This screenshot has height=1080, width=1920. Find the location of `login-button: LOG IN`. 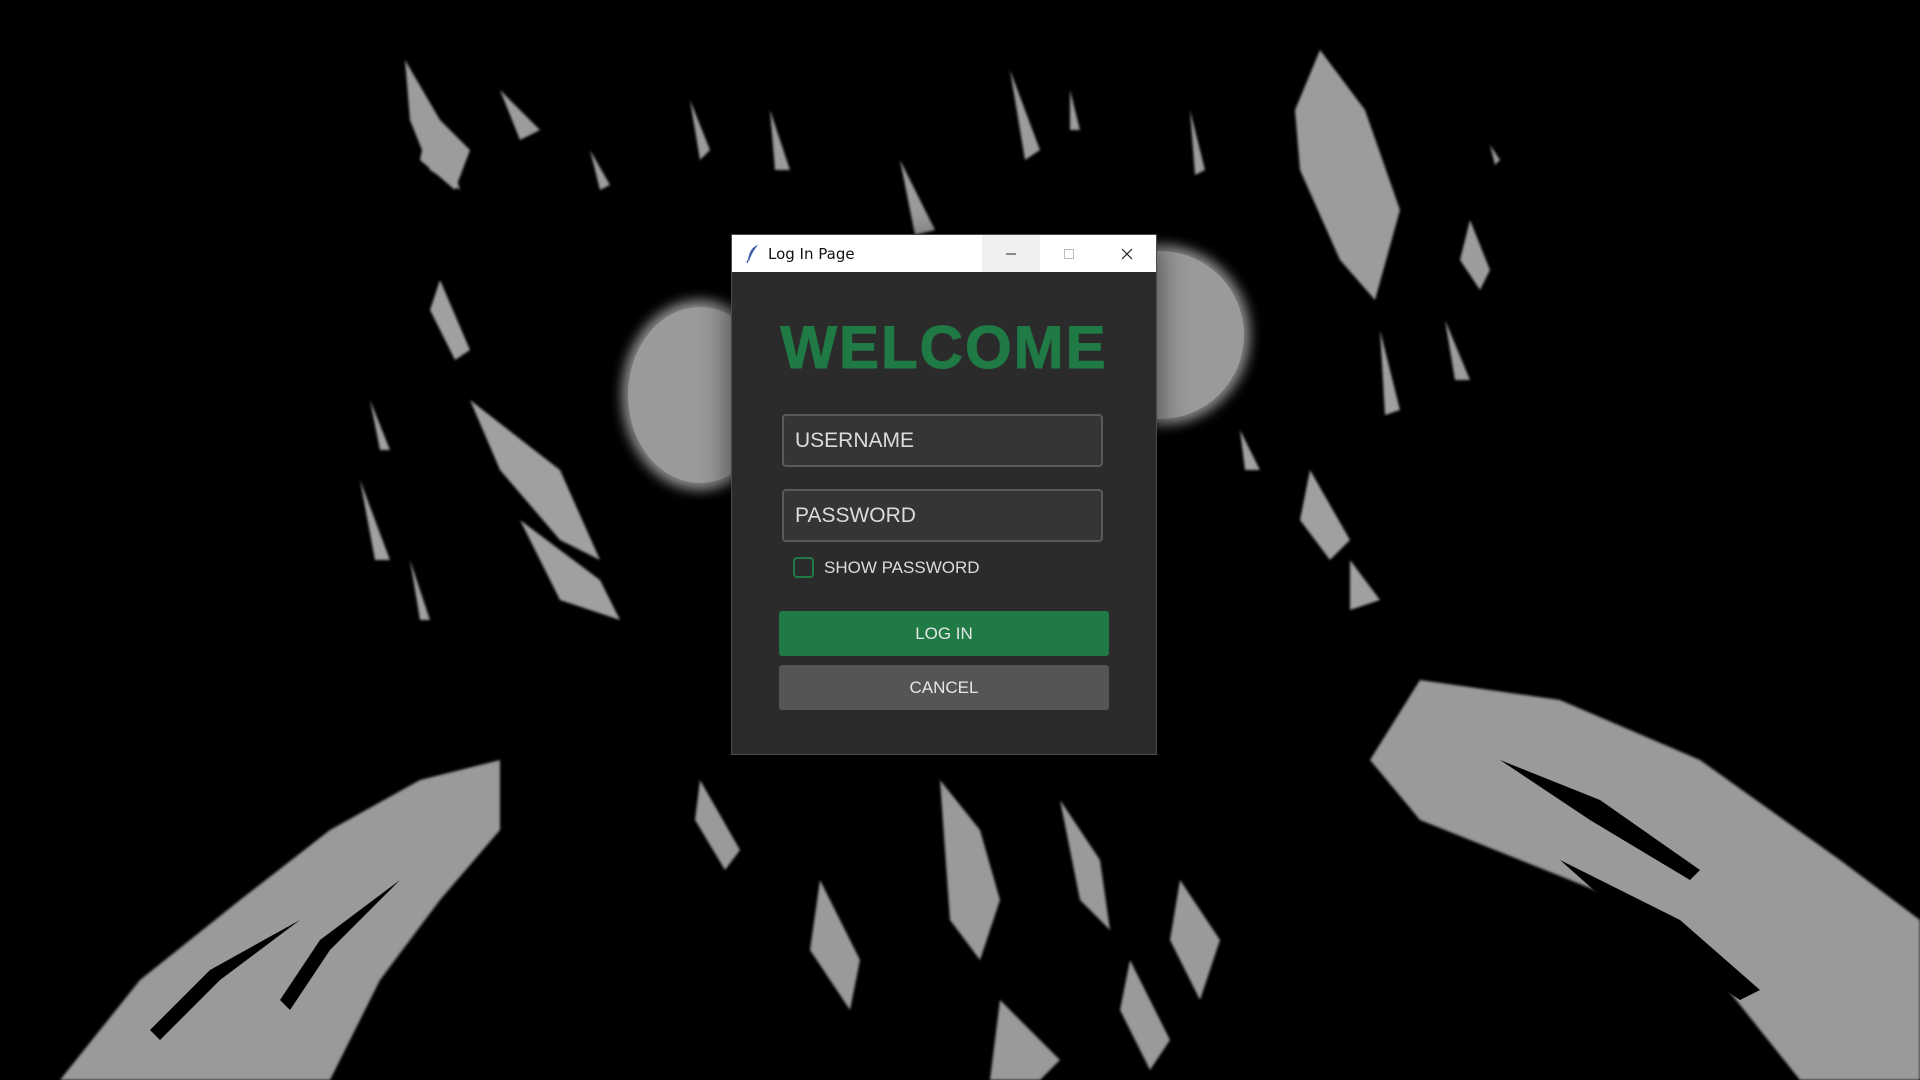

login-button: LOG IN is located at coordinates (944, 633).